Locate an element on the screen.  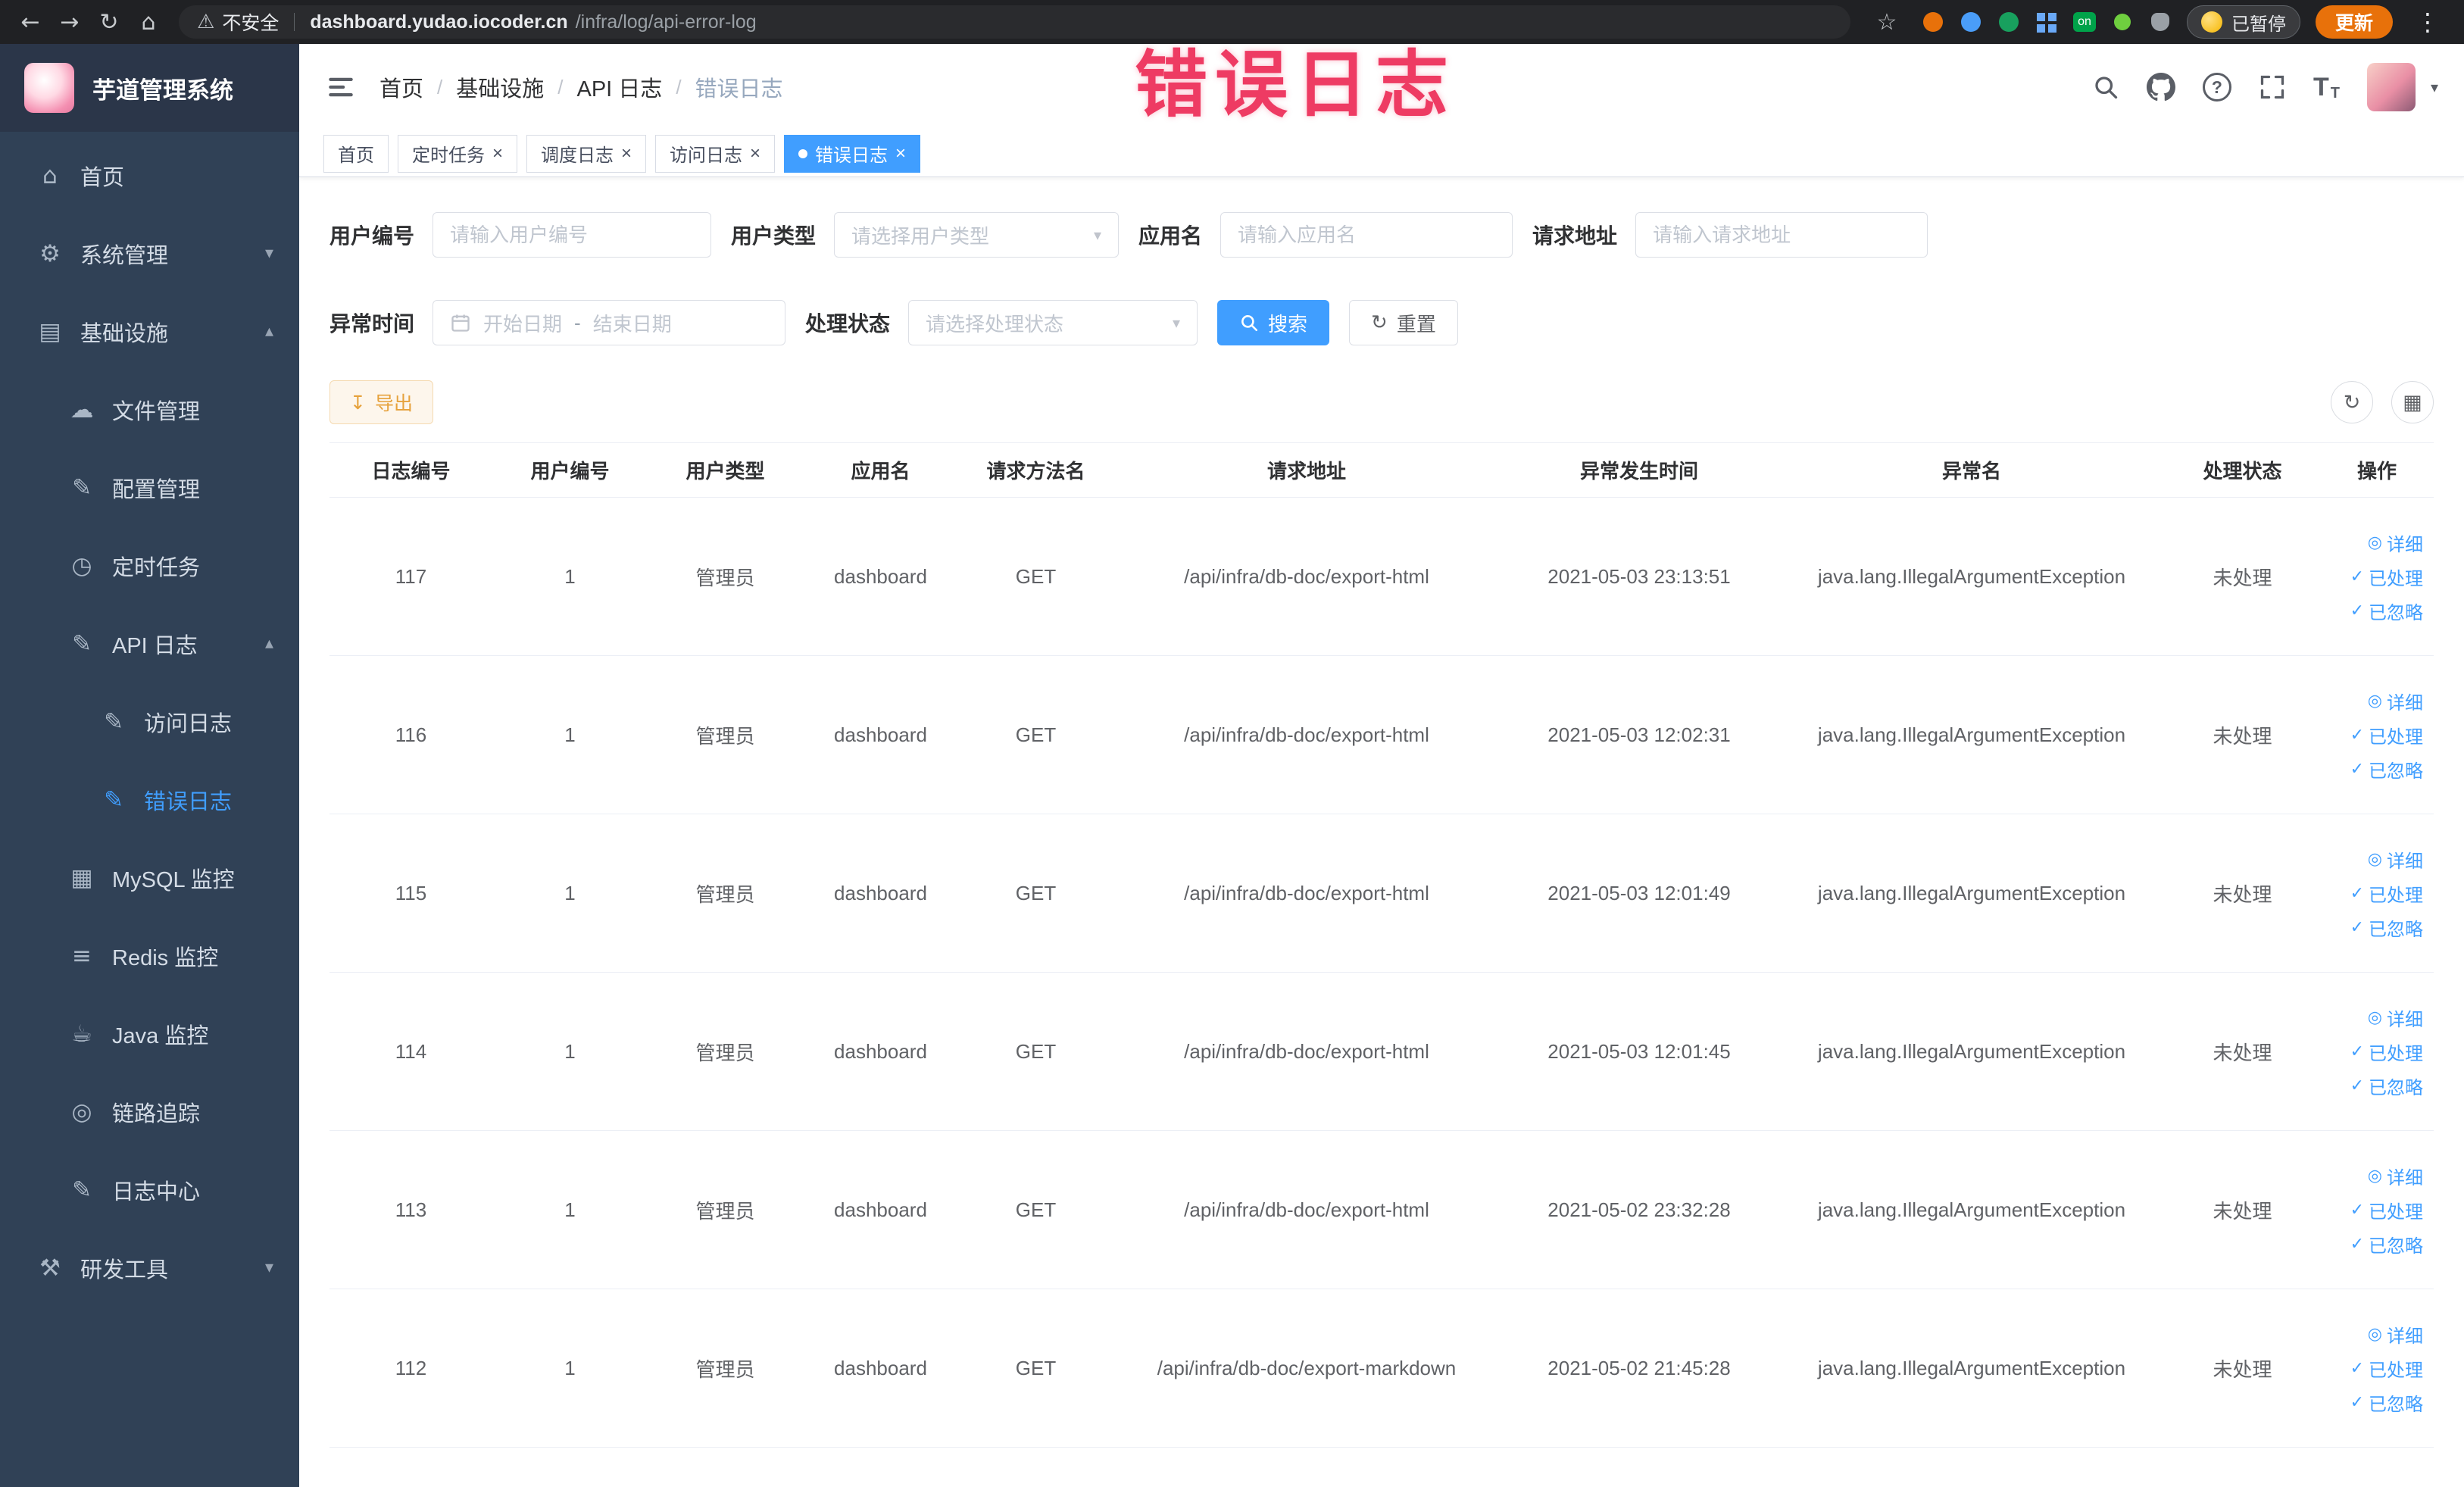
column-header: 请求方法名 is located at coordinates (1035, 470).